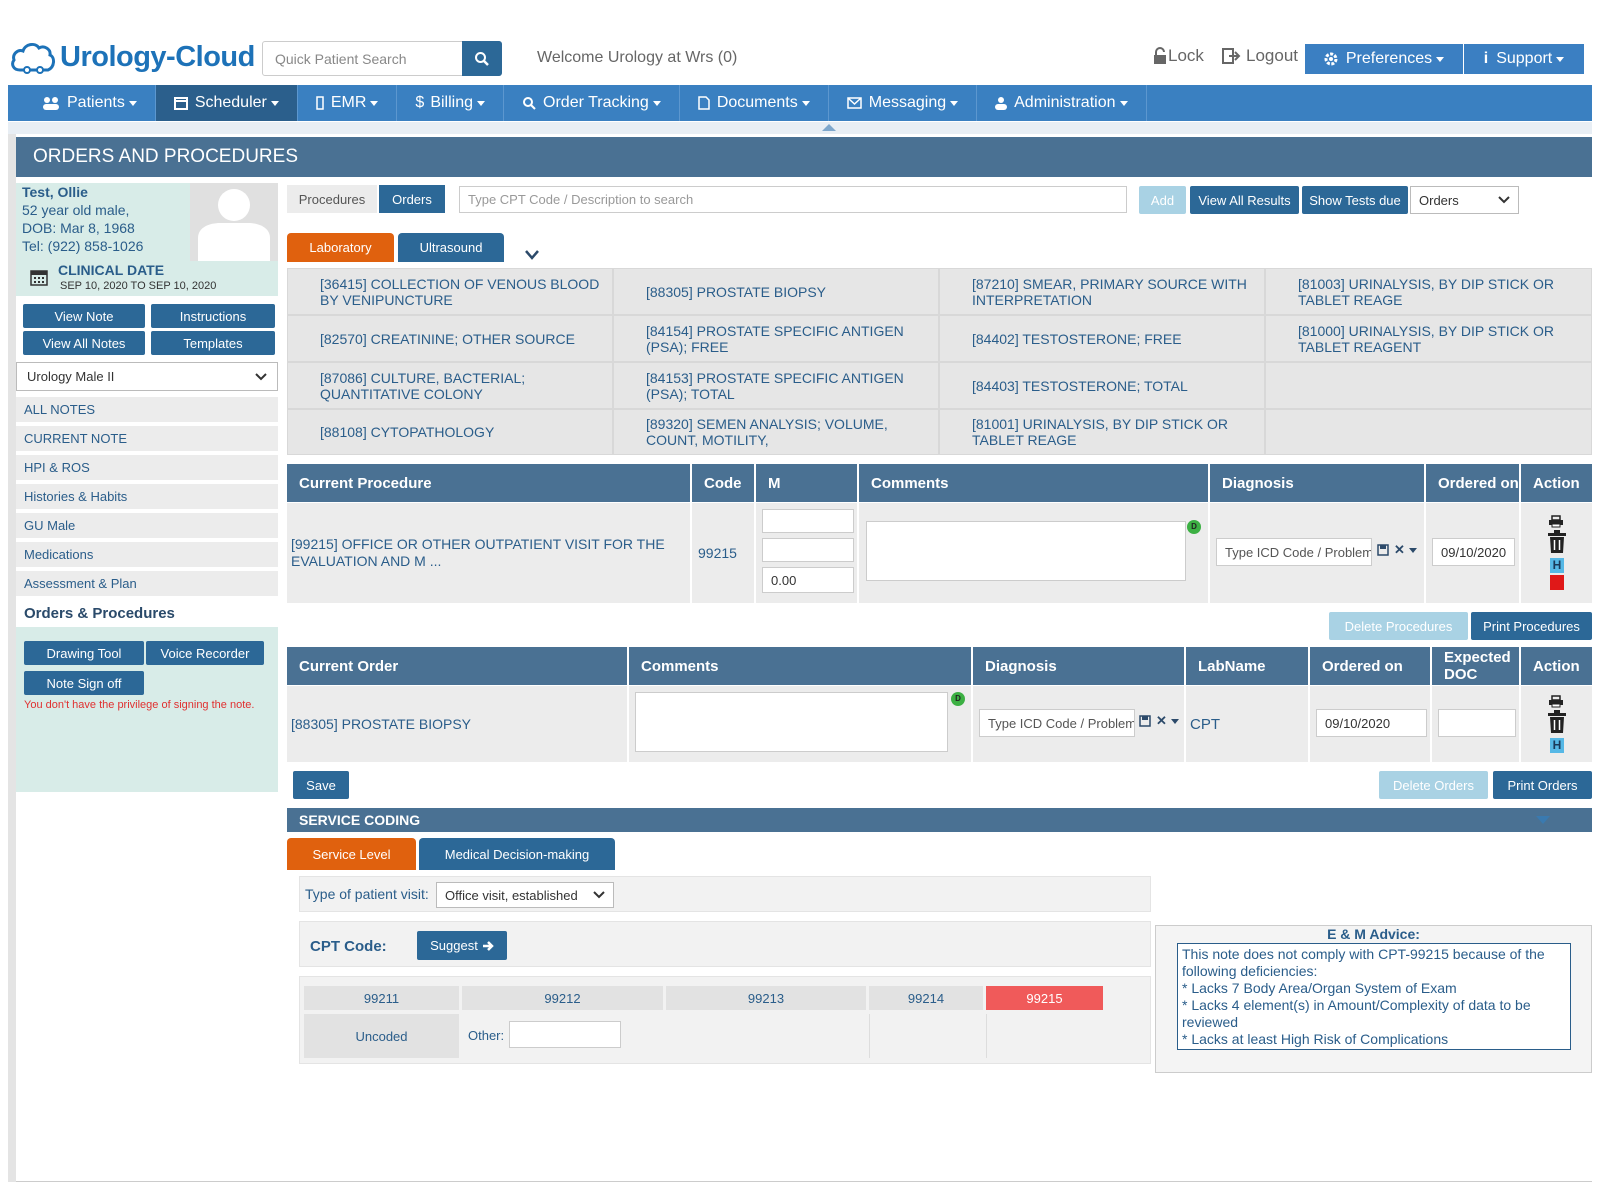 The width and height of the screenshot is (1600, 1200). What do you see at coordinates (565, 1034) in the screenshot?
I see `other-code-input` at bounding box center [565, 1034].